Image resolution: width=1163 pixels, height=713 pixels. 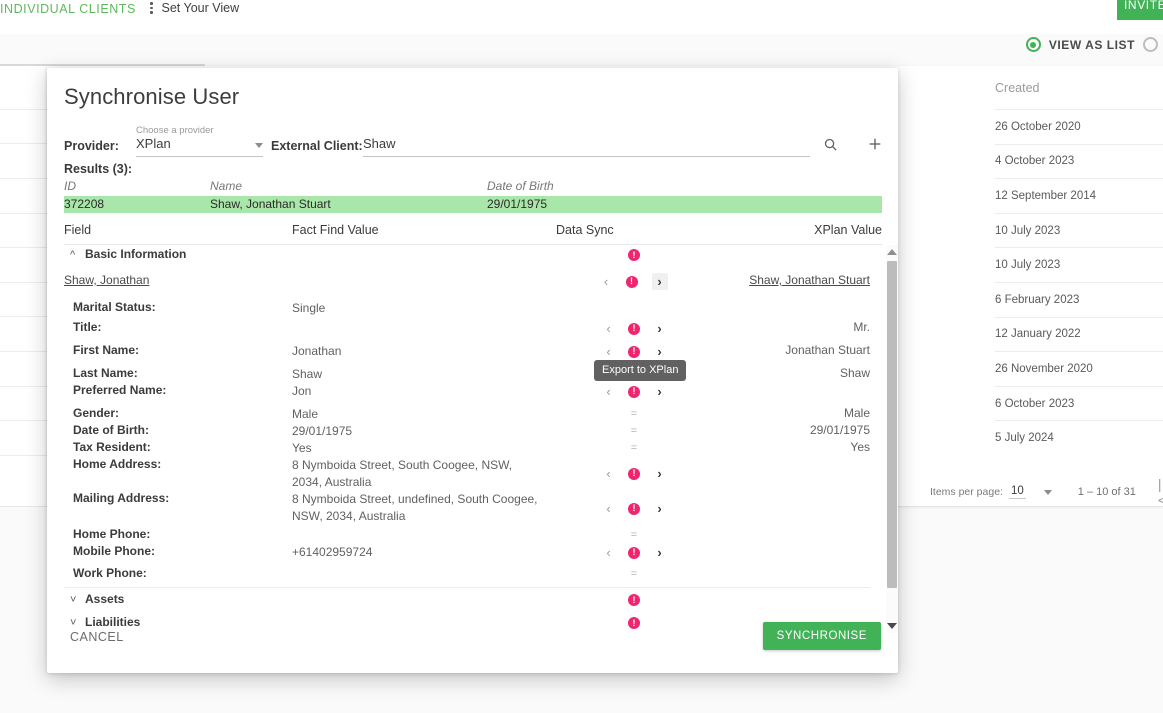 What do you see at coordinates (317, 351) in the screenshot?
I see `row-fact-value: Jonathan` at bounding box center [317, 351].